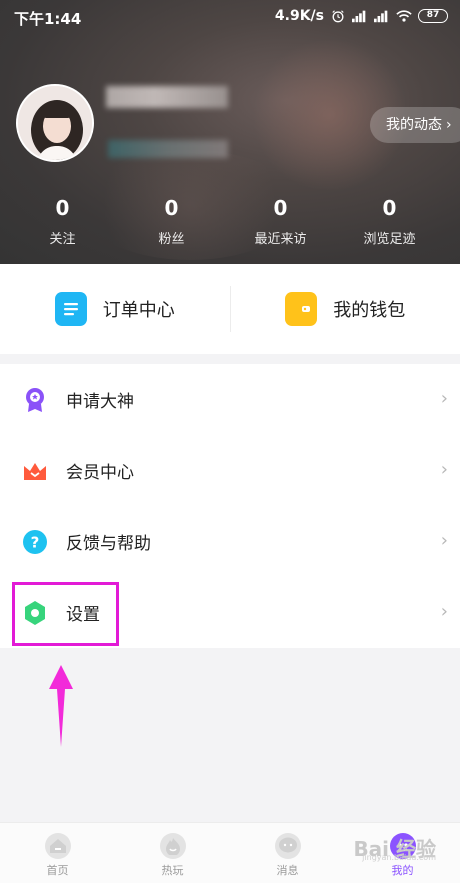 The width and height of the screenshot is (460, 883). Describe the element at coordinates (35, 400) in the screenshot. I see `medal-icon` at that location.